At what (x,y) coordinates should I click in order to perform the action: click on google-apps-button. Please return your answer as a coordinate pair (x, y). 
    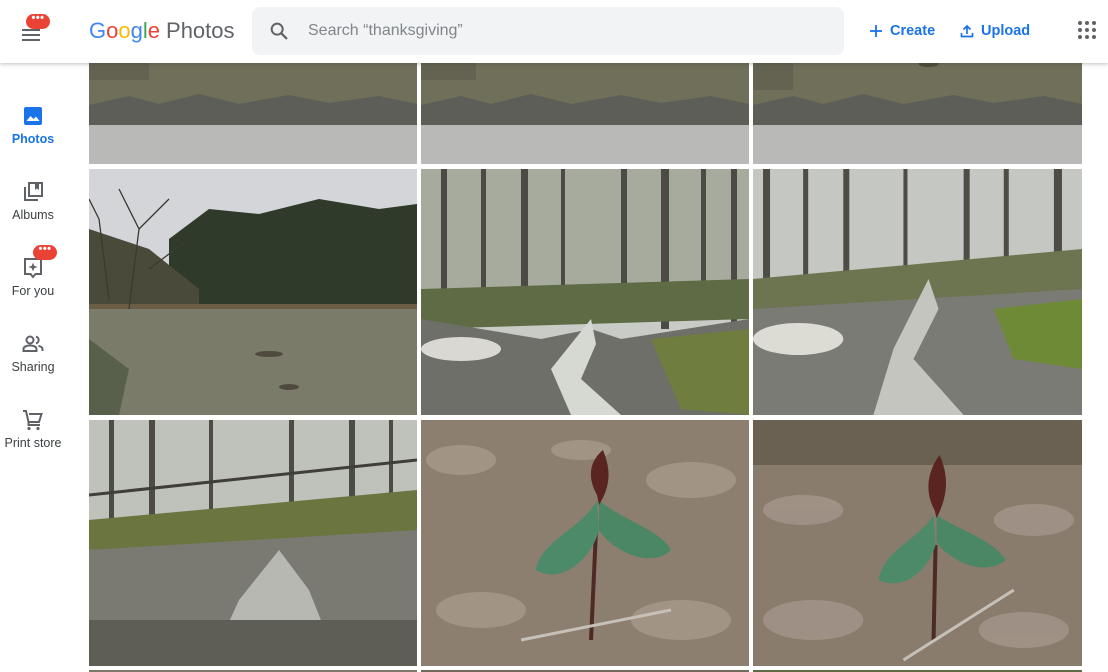
    Looking at the image, I should click on (1088, 31).